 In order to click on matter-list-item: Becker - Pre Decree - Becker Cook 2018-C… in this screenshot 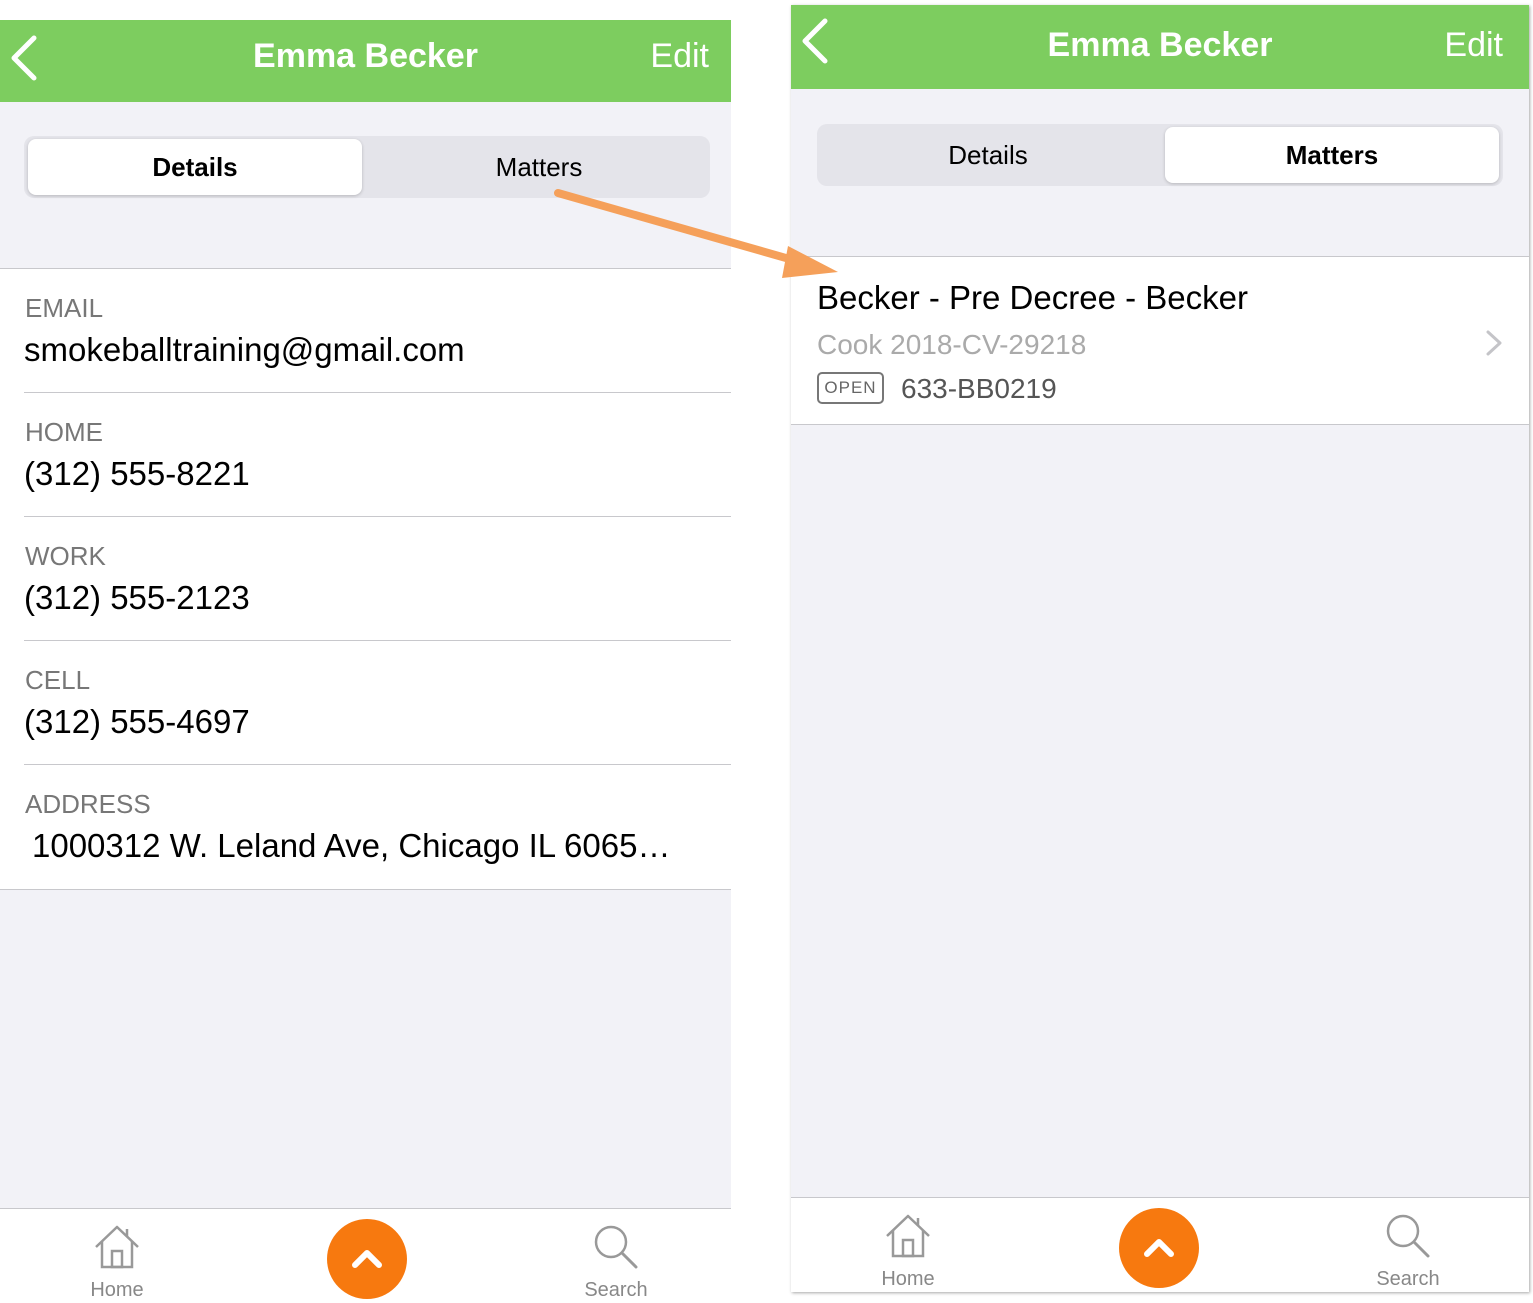, I will do `click(1160, 340)`.